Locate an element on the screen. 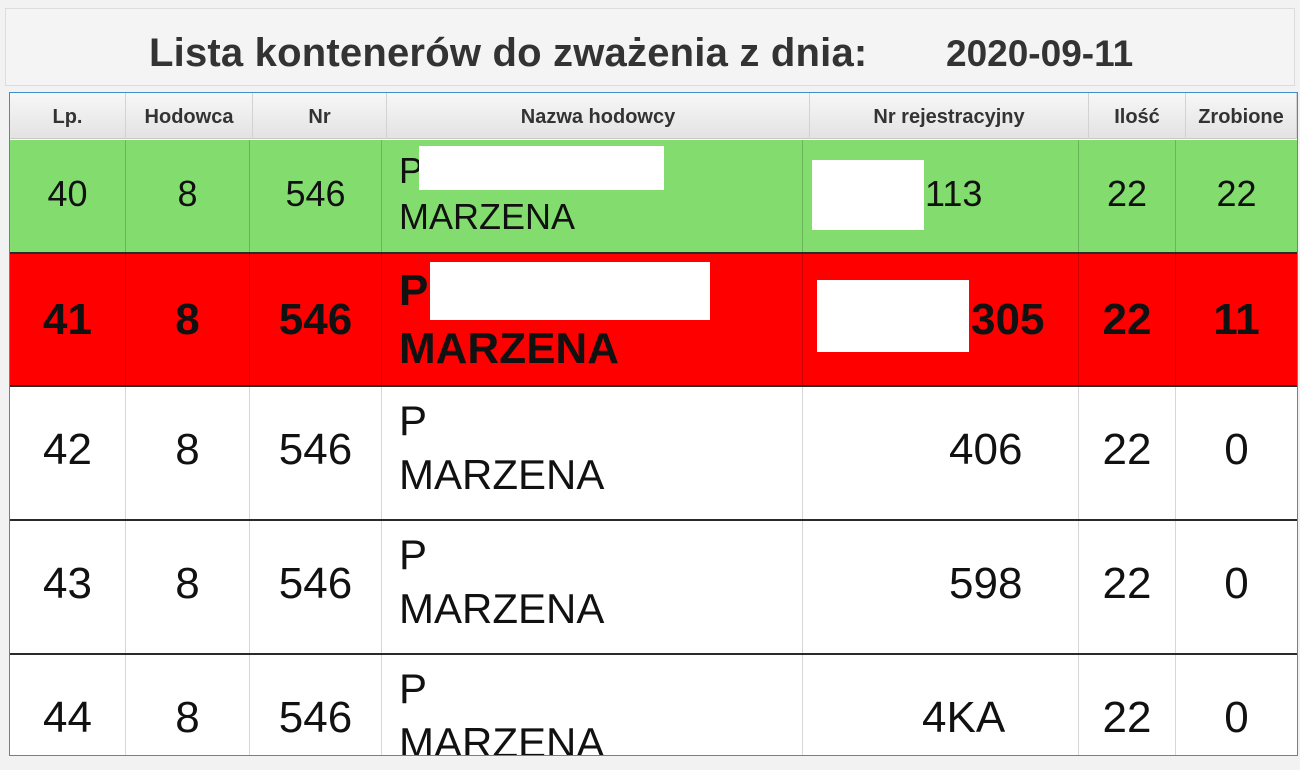  cell-nr-rejestracyjny: 598 is located at coordinates (941, 587).